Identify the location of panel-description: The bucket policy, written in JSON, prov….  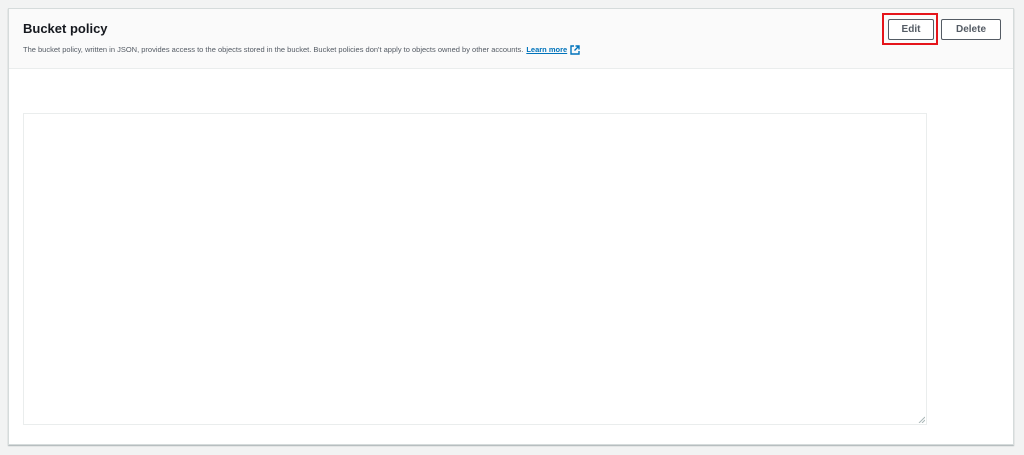
(301, 50).